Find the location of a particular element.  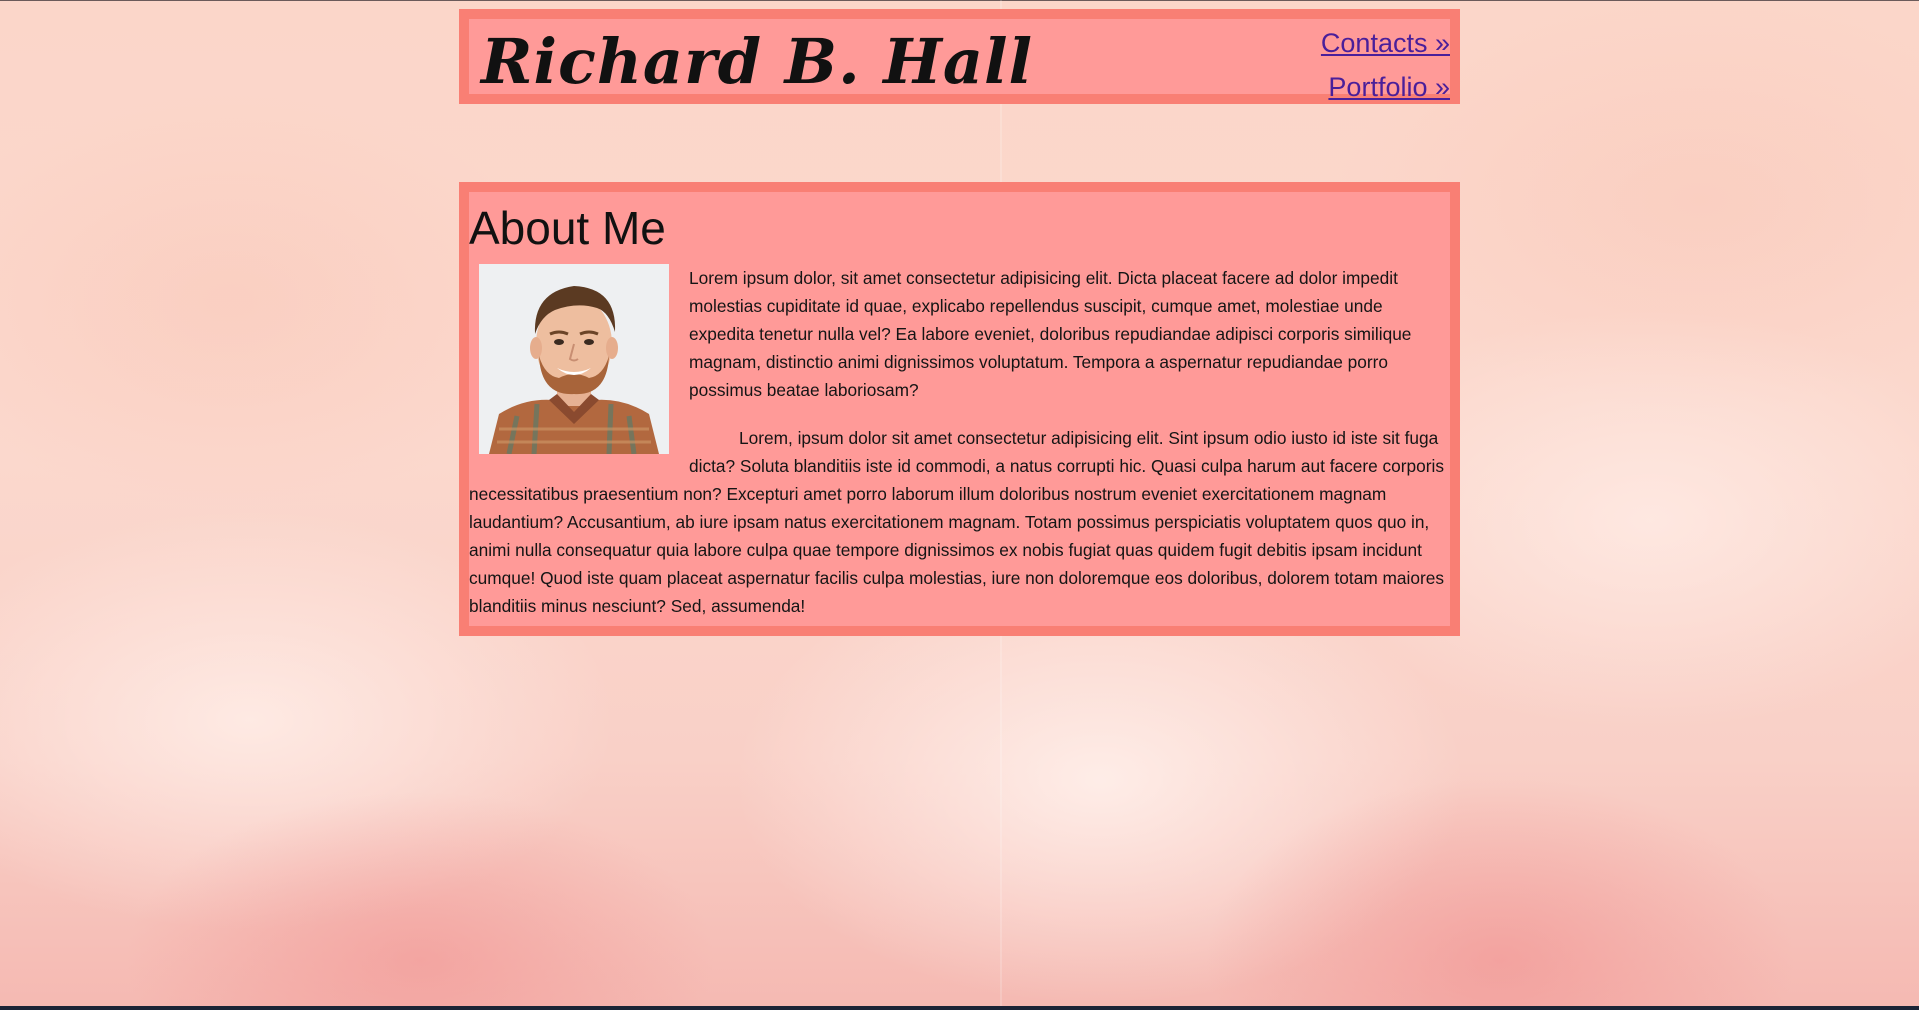

window-top-border is located at coordinates (959, 0).